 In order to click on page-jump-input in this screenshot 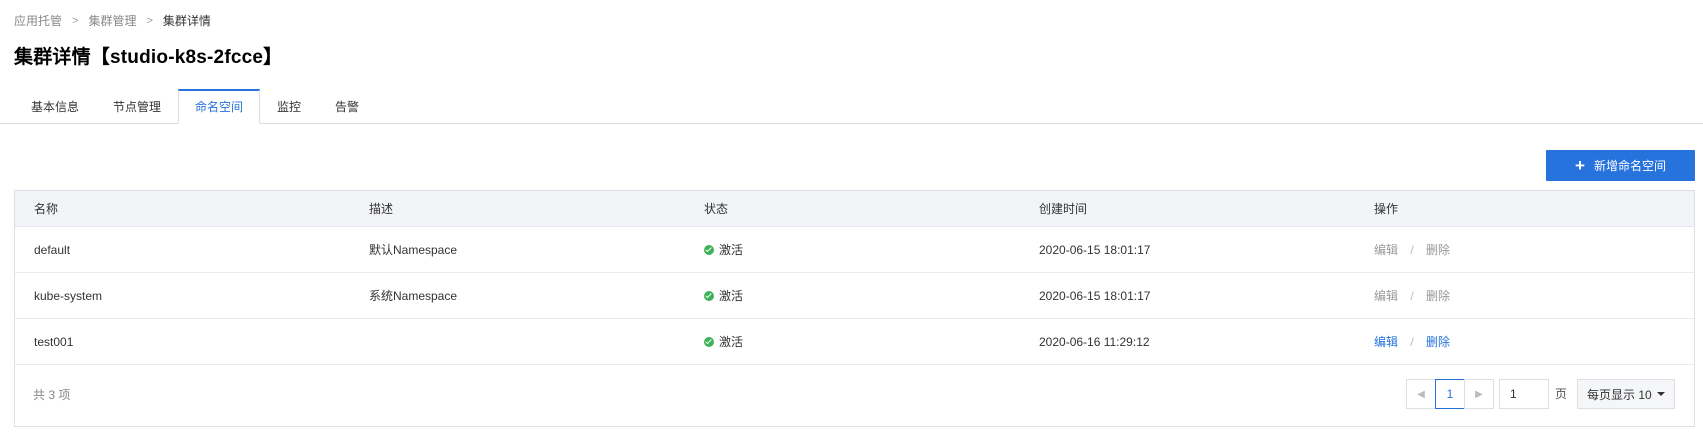, I will do `click(1524, 394)`.